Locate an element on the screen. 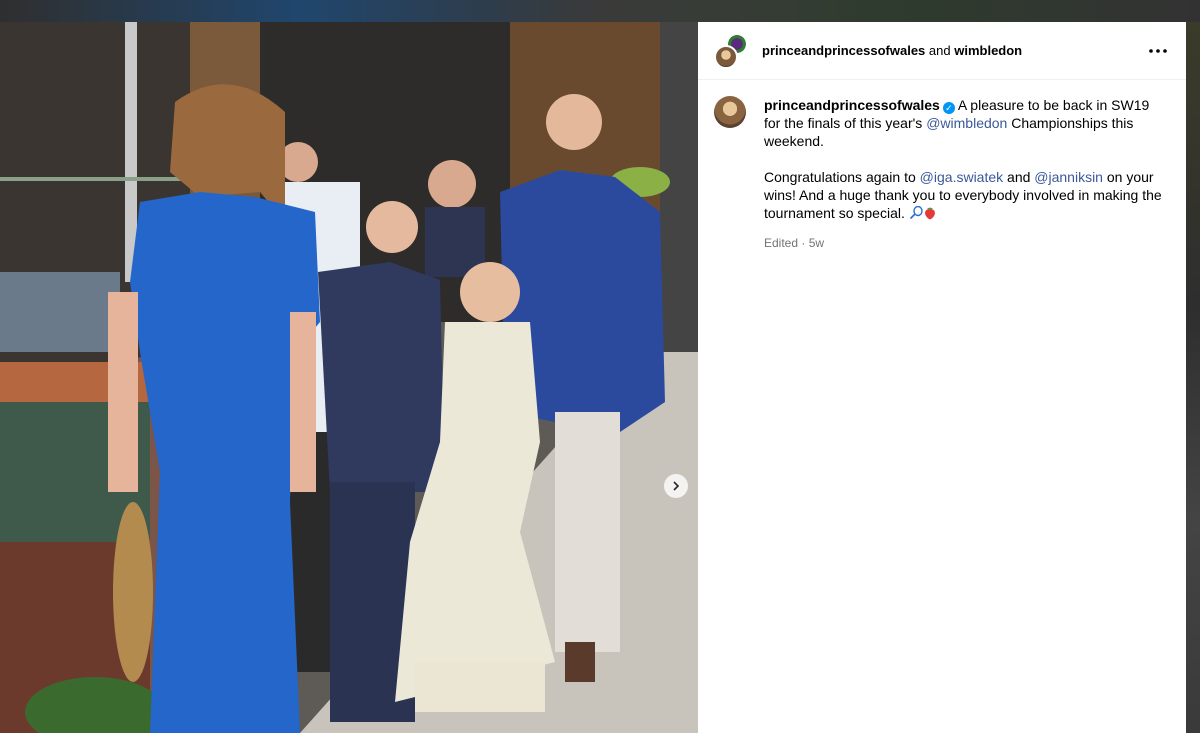 Image resolution: width=1200 pixels, height=733 pixels. caption-username-link: princeandprincessofwales is located at coordinates (852, 105).